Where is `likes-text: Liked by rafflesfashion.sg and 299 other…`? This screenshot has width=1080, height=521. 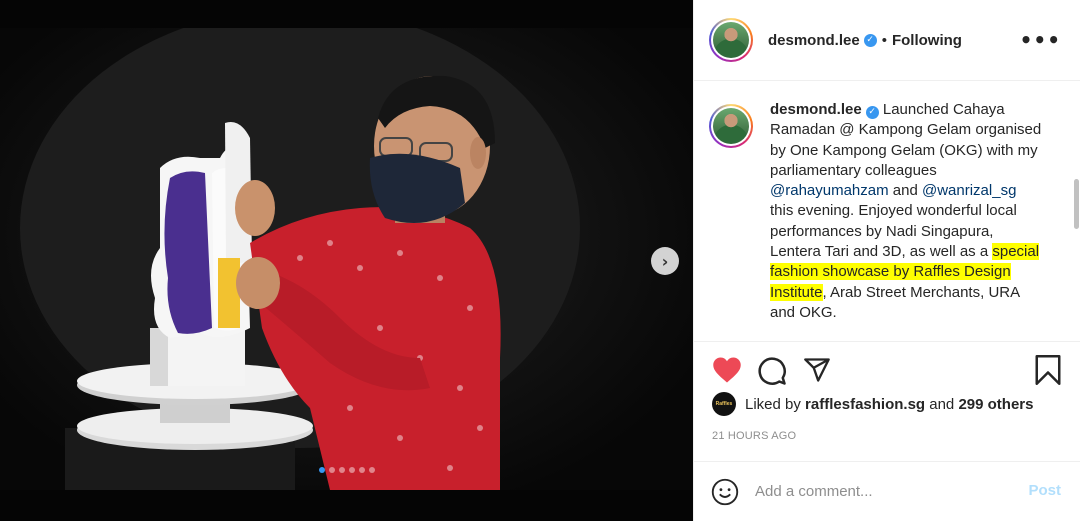
likes-text: Liked by rafflesfashion.sg and 299 other… is located at coordinates (889, 404).